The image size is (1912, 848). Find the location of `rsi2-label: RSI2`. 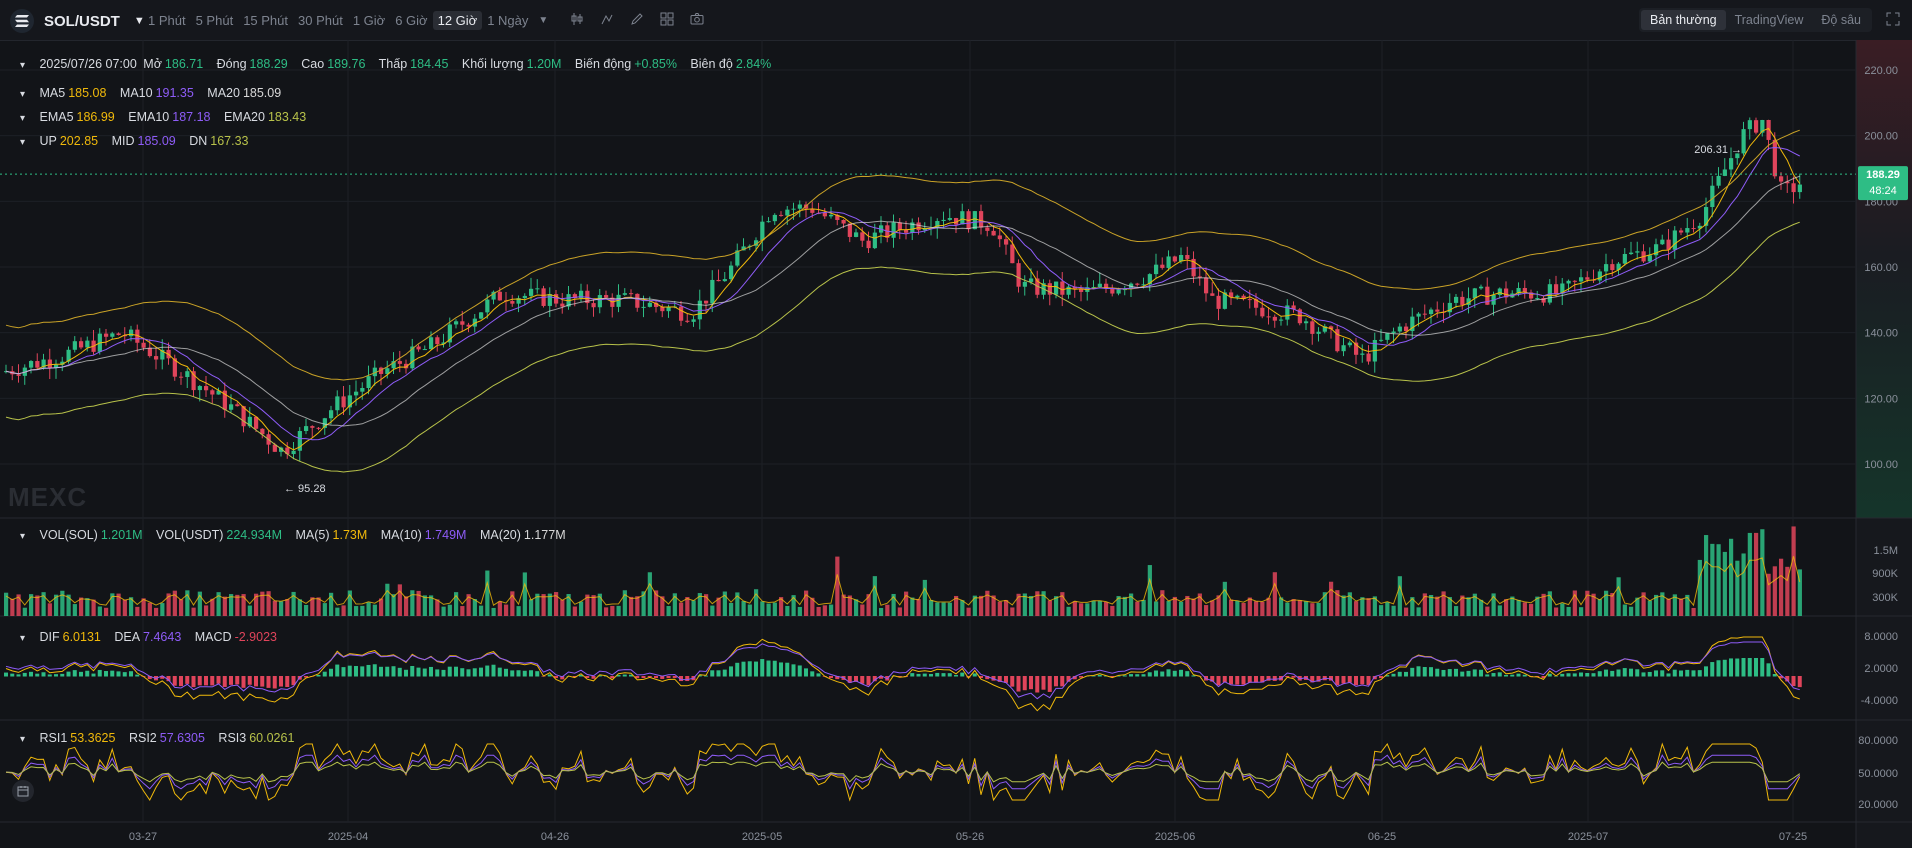

rsi2-label: RSI2 is located at coordinates (142, 738).